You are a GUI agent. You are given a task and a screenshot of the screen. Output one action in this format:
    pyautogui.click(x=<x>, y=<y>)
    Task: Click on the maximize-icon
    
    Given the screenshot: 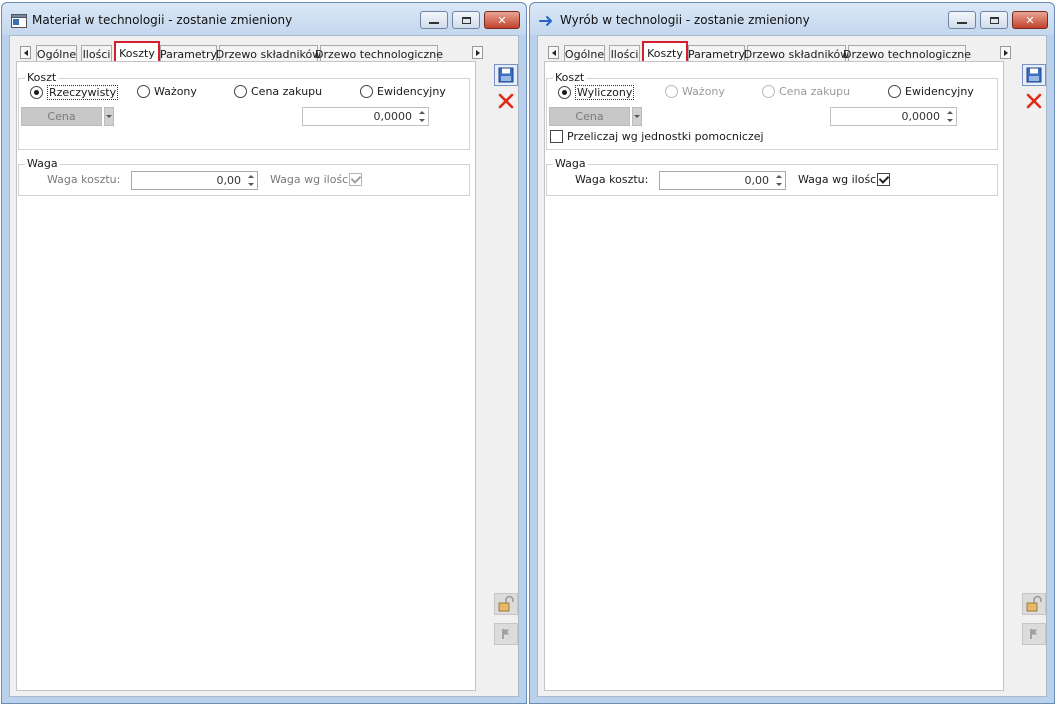 What is the action you would take?
    pyautogui.click(x=466, y=20)
    